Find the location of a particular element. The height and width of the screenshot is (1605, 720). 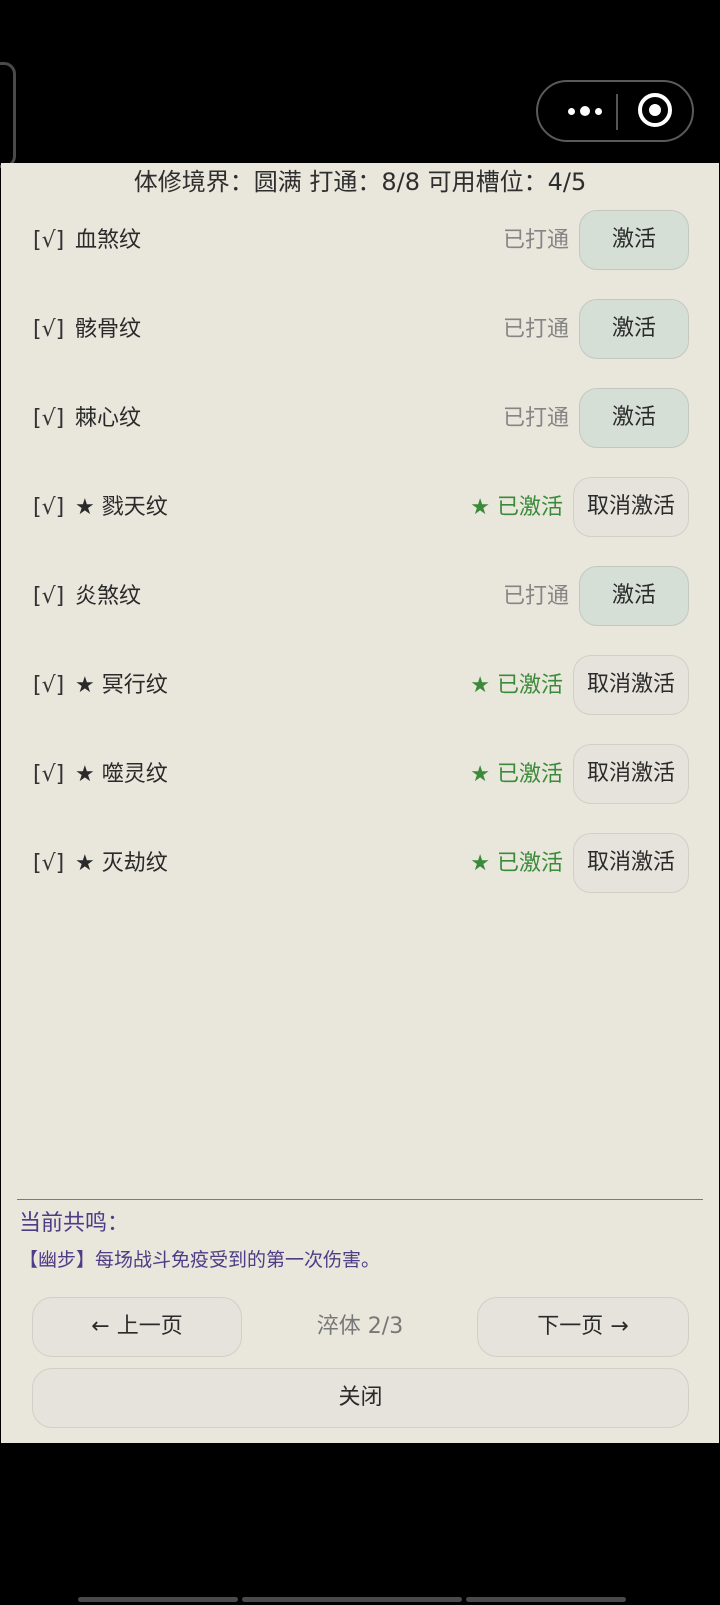

pattern-name-text: 噬灵纹 is located at coordinates (134, 774).